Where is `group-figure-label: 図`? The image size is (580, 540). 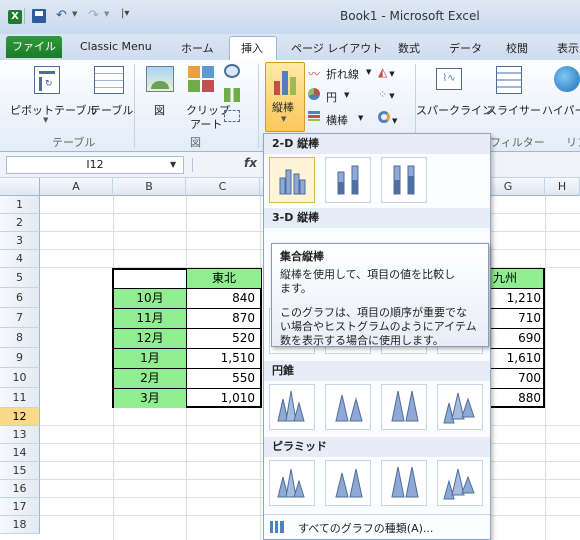 group-figure-label: 図 is located at coordinates (195, 142).